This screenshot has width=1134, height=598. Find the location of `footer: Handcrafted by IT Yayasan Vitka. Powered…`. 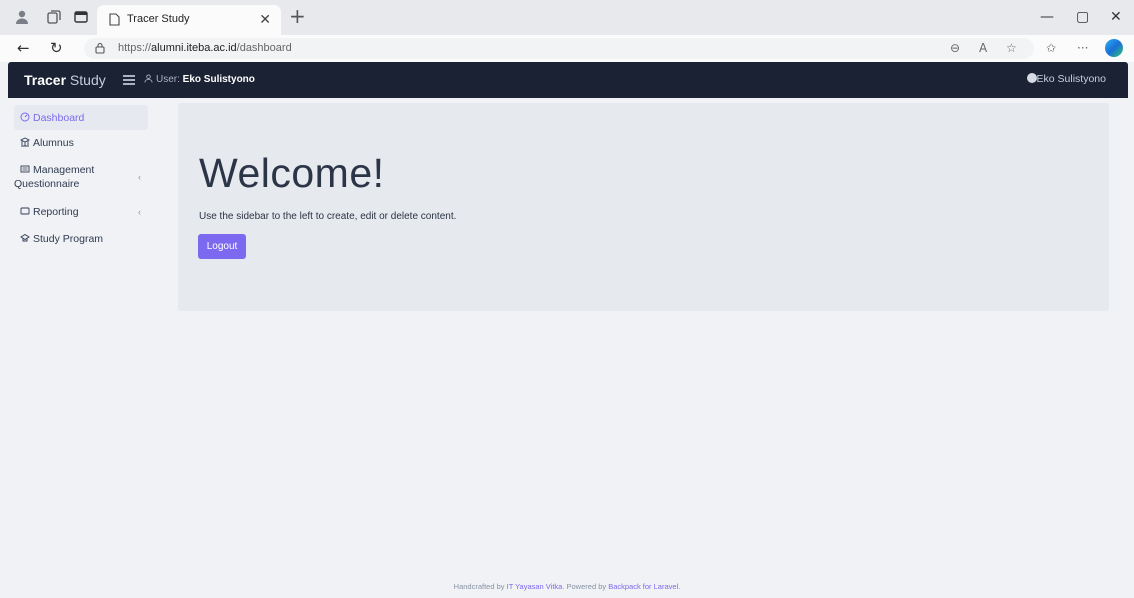

footer: Handcrafted by IT Yayasan Vitka. Powered… is located at coordinates (567, 586).